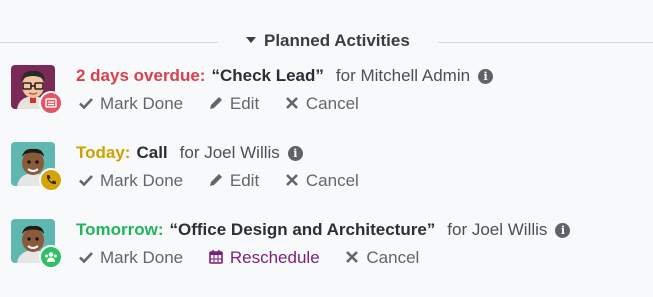 The height and width of the screenshot is (297, 653). What do you see at coordinates (274, 257) in the screenshot?
I see `reschedule-label: Reschedule` at bounding box center [274, 257].